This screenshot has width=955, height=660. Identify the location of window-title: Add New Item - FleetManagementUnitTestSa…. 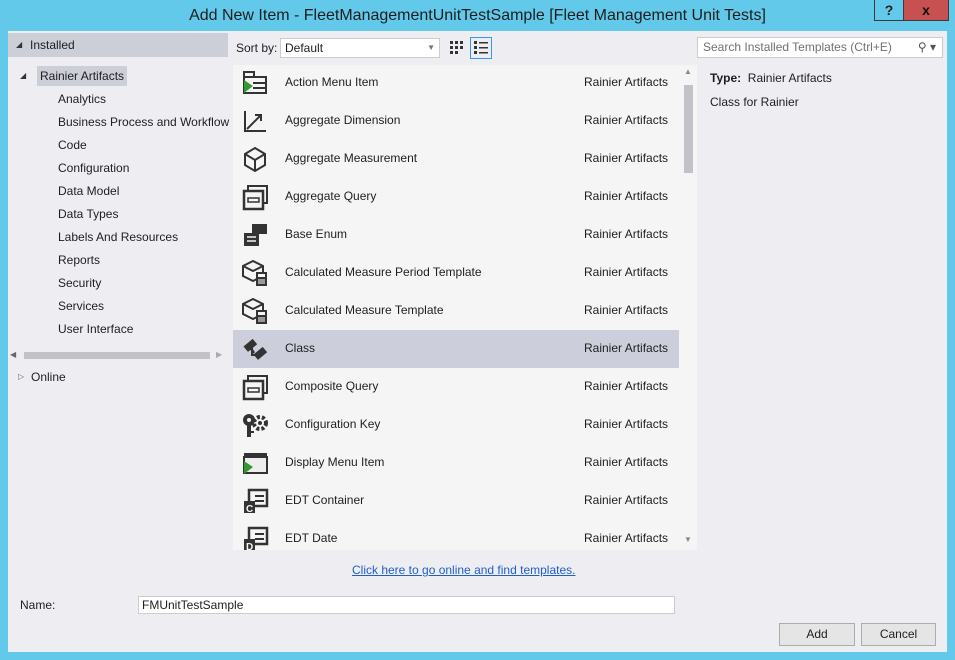
(477, 15).